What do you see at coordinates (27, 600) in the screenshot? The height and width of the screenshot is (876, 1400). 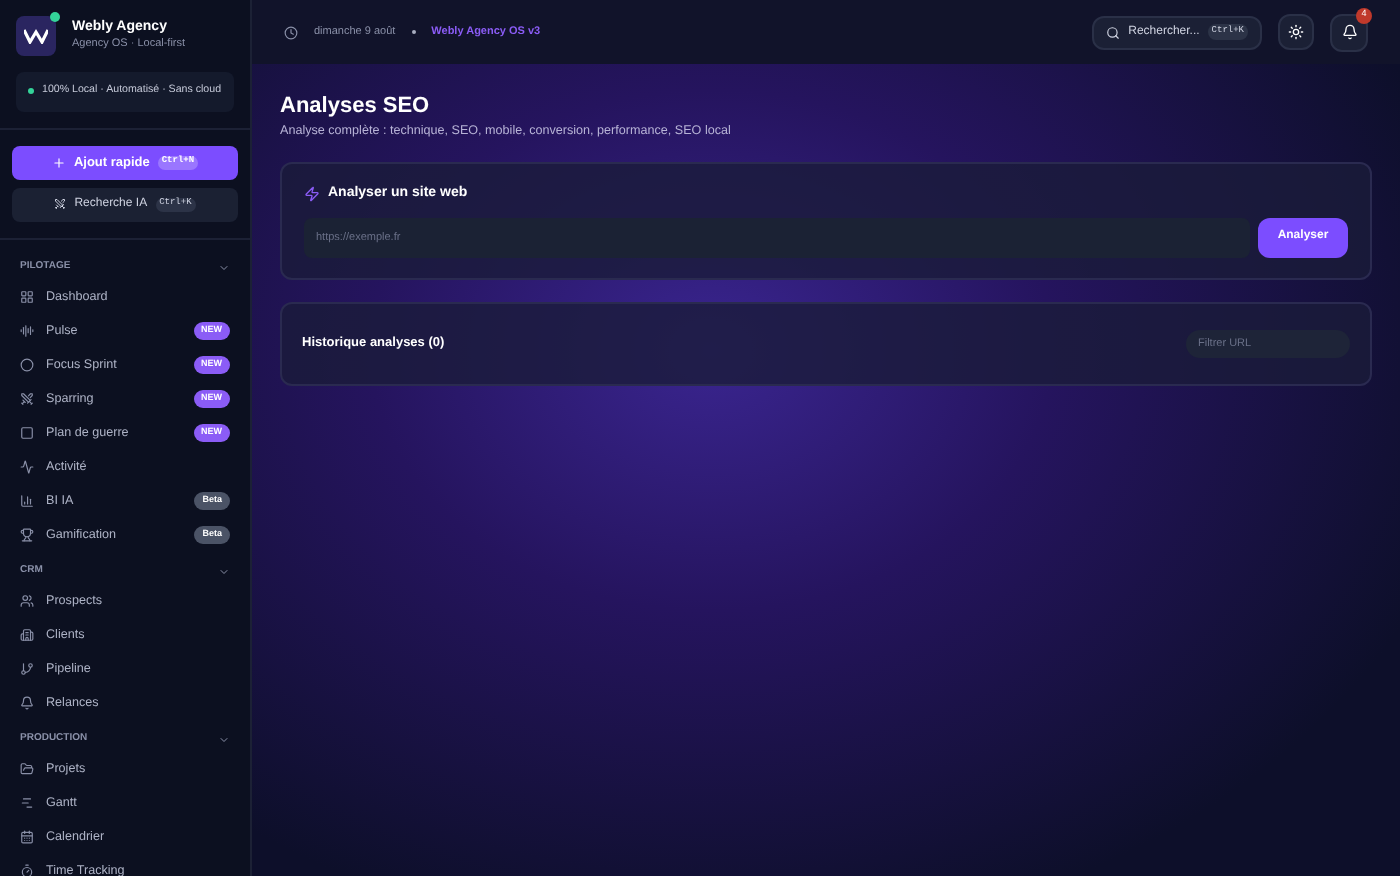 I see `users-icon` at bounding box center [27, 600].